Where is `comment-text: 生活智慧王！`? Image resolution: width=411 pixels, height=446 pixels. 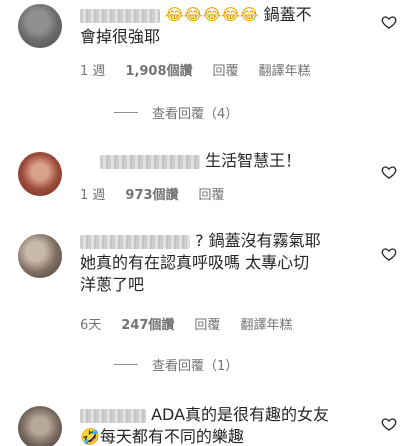
comment-text: 生活智慧王！ is located at coordinates (245, 161).